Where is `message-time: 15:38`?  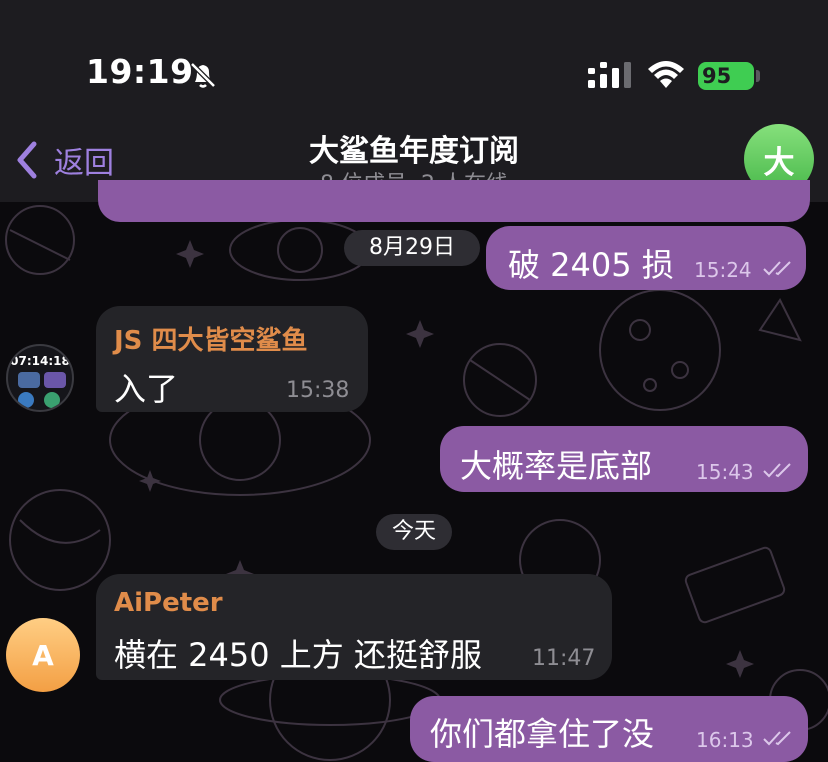 message-time: 15:38 is located at coordinates (318, 390).